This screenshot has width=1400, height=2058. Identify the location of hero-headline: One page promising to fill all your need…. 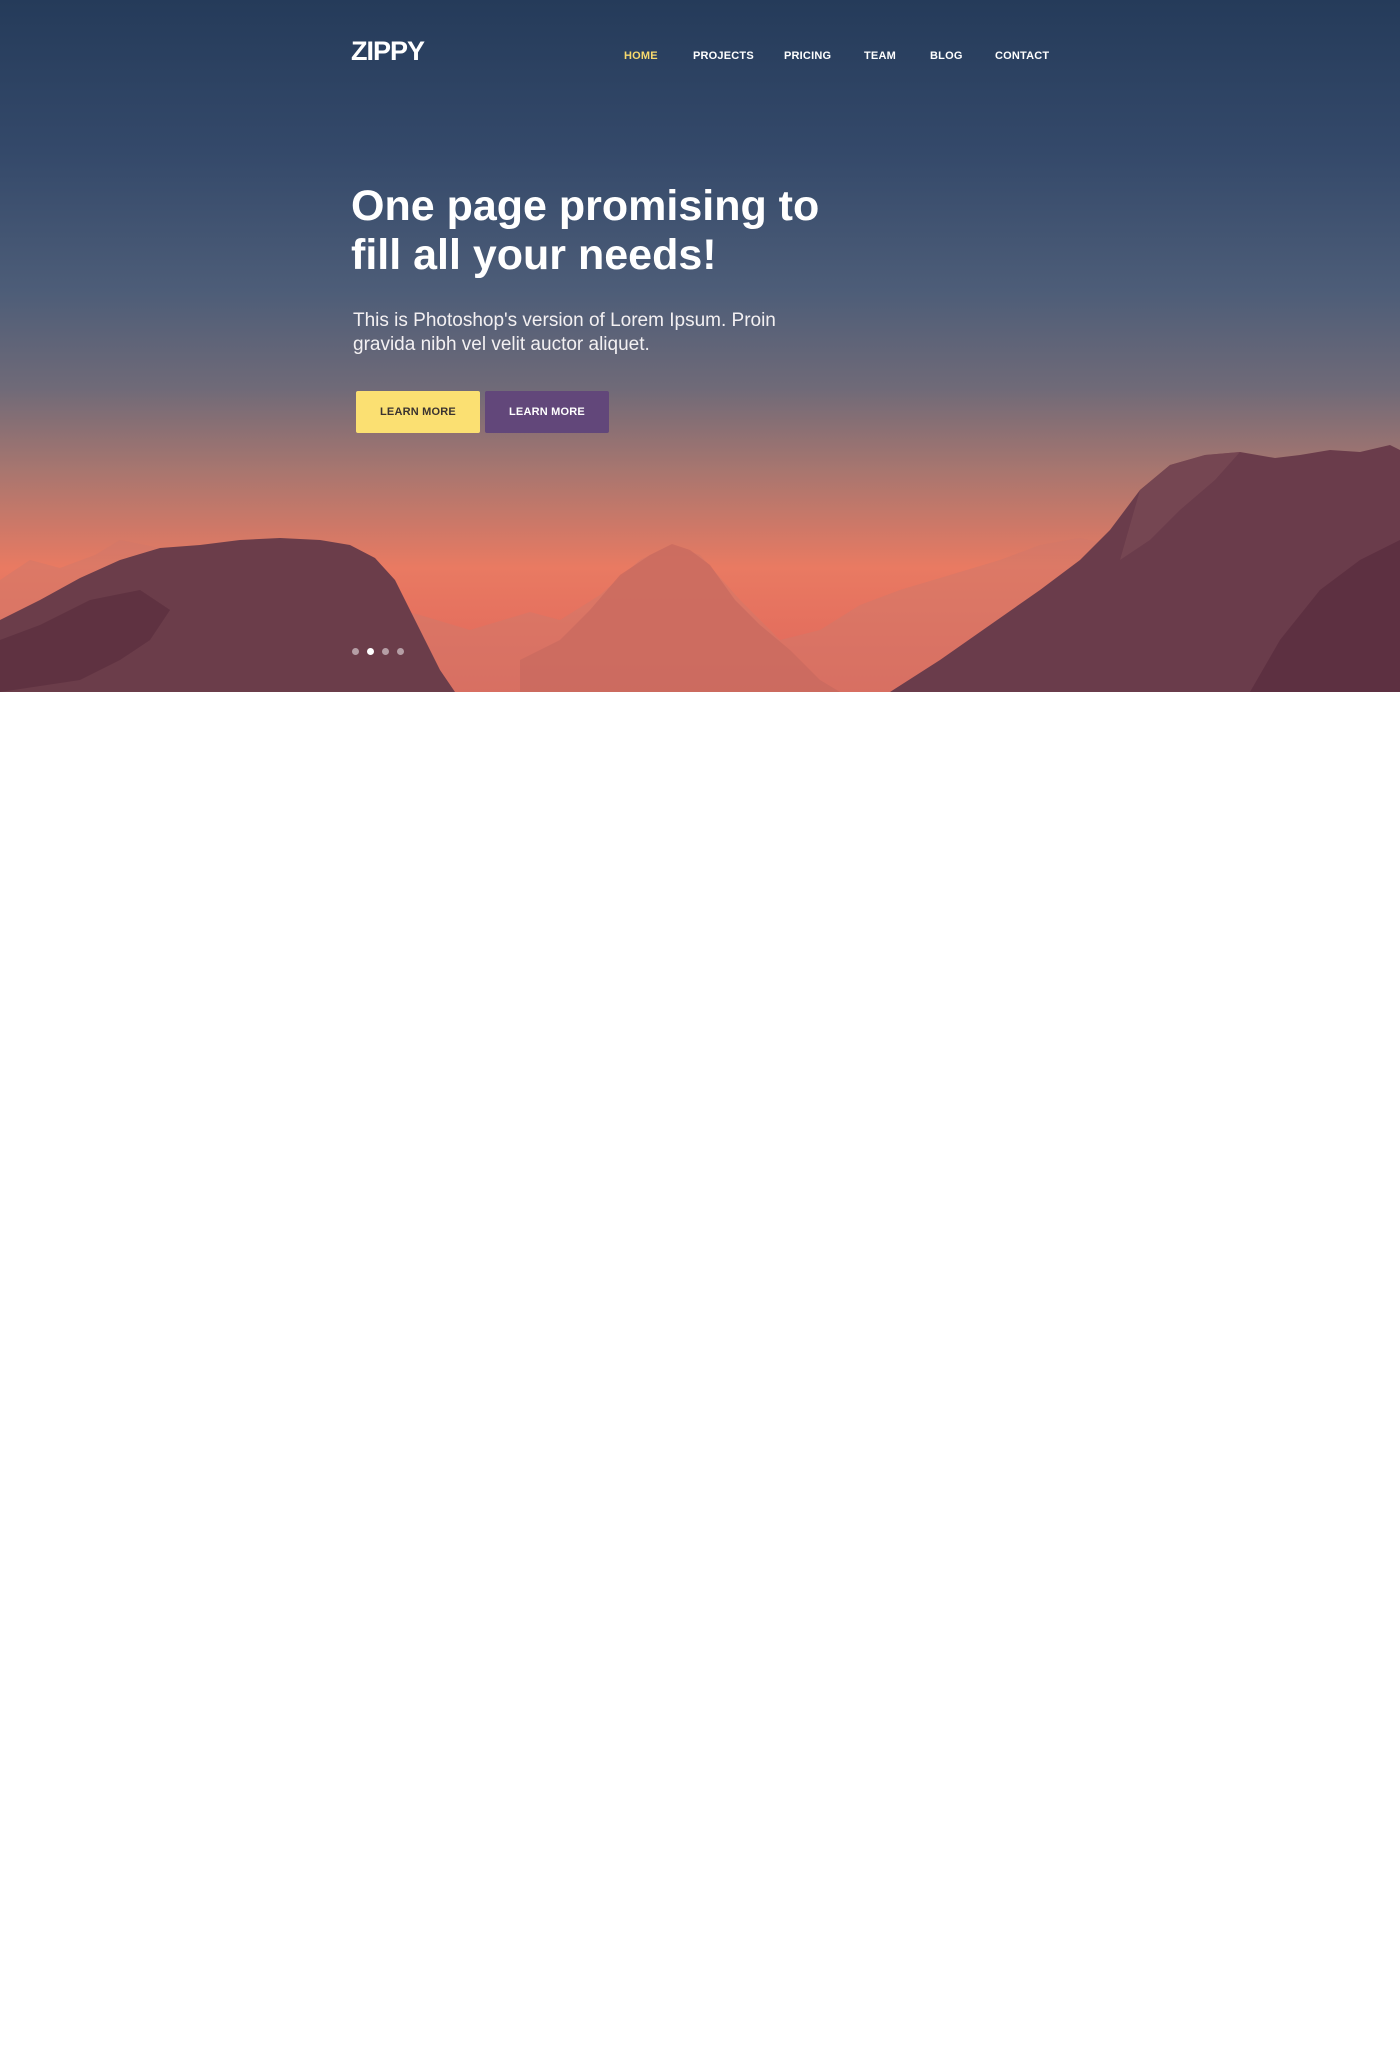
(611, 231).